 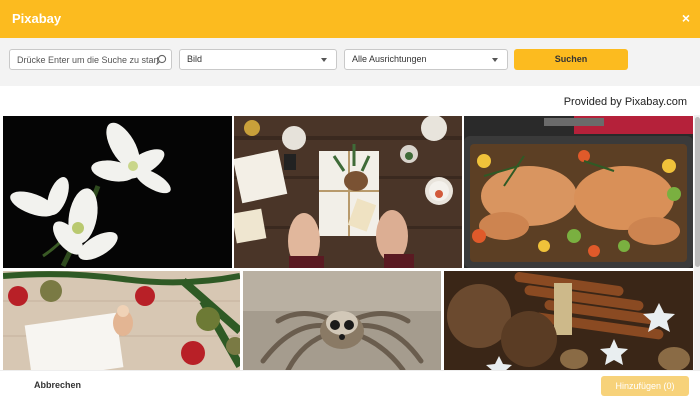 What do you see at coordinates (625, 102) in the screenshot?
I see `provided-by-label: Provided by Pixabay.com` at bounding box center [625, 102].